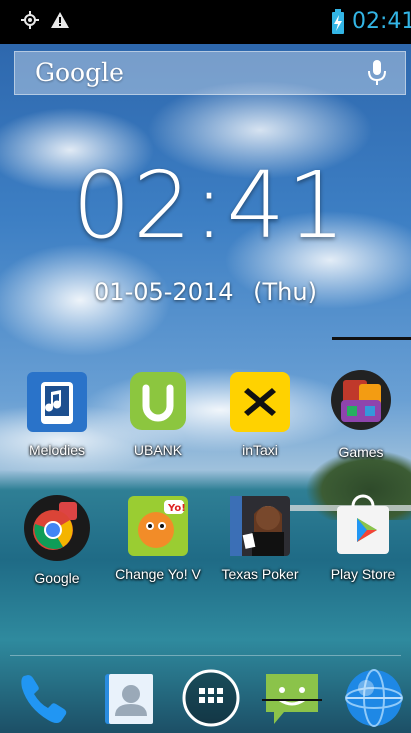 The width and height of the screenshot is (411, 733). Describe the element at coordinates (361, 452) in the screenshot. I see `app-label: Games` at that location.